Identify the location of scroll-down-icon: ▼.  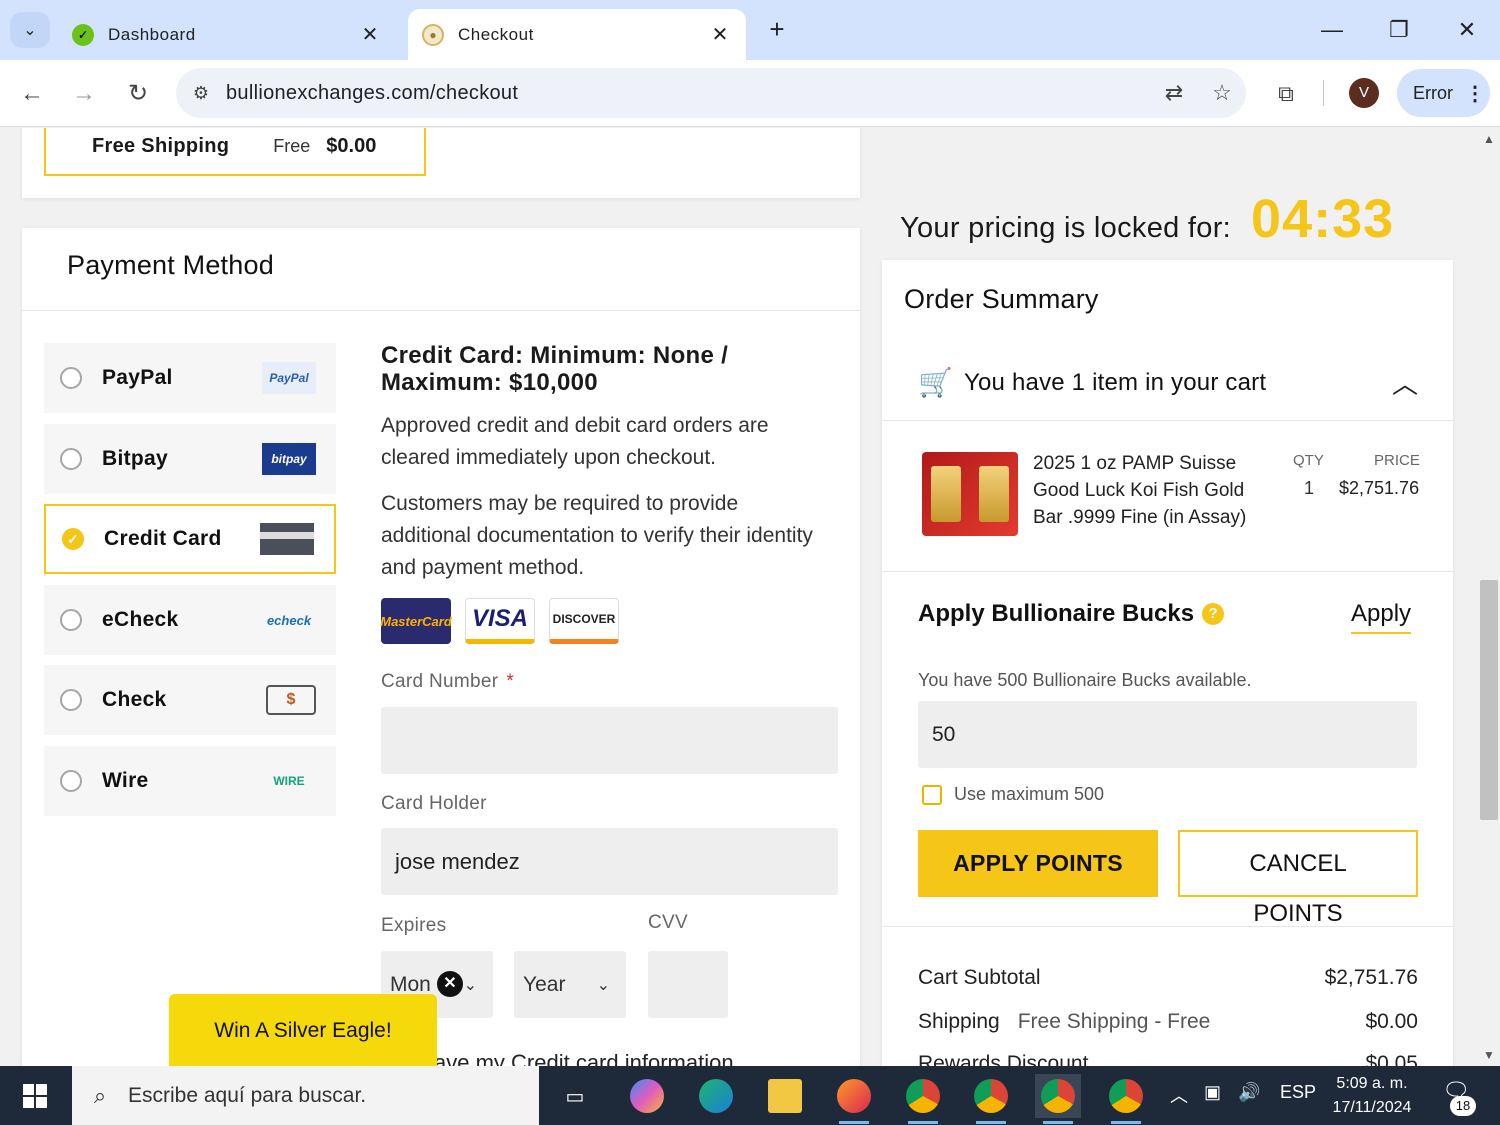
(1489, 1055).